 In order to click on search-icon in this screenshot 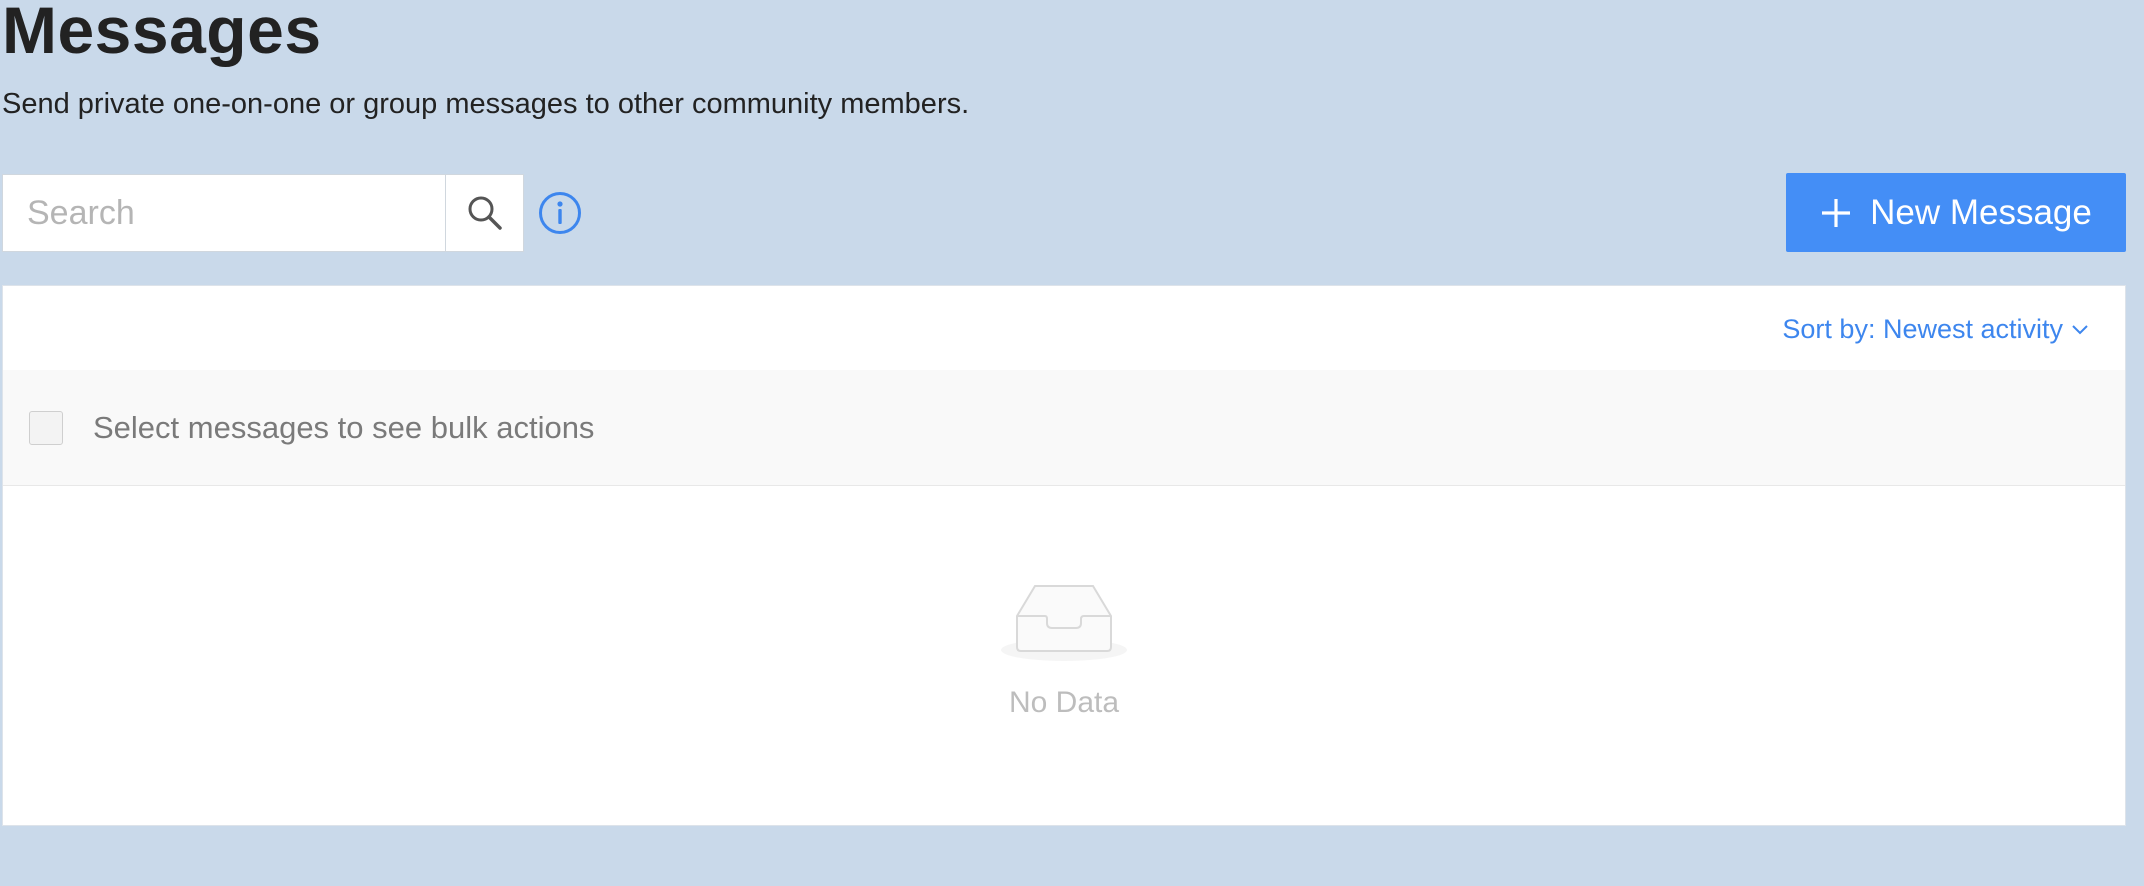, I will do `click(485, 213)`.